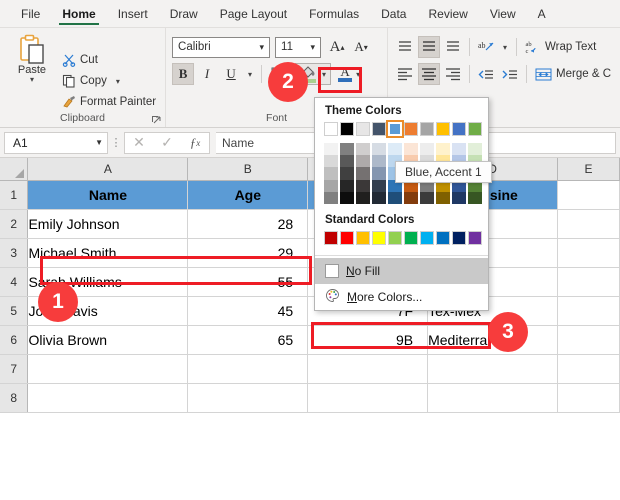 Image resolution: width=620 pixels, height=500 pixels. Describe the element at coordinates (14, 169) in the screenshot. I see `select-all-corner` at that location.